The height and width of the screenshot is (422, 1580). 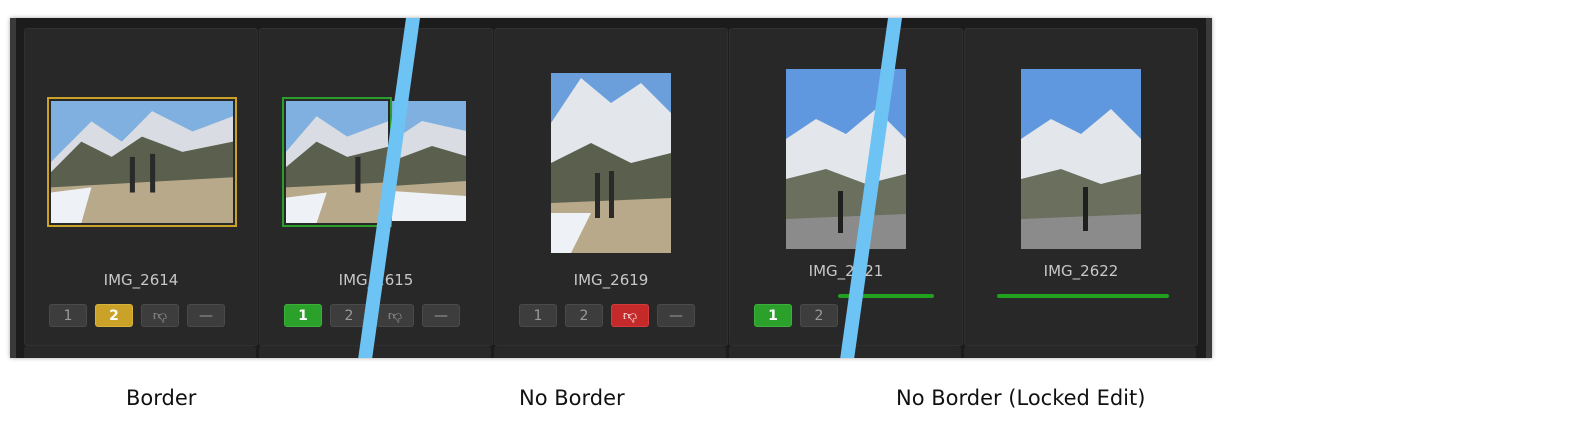 I want to click on photo-filename: IMG_2614, so click(x=141, y=280).